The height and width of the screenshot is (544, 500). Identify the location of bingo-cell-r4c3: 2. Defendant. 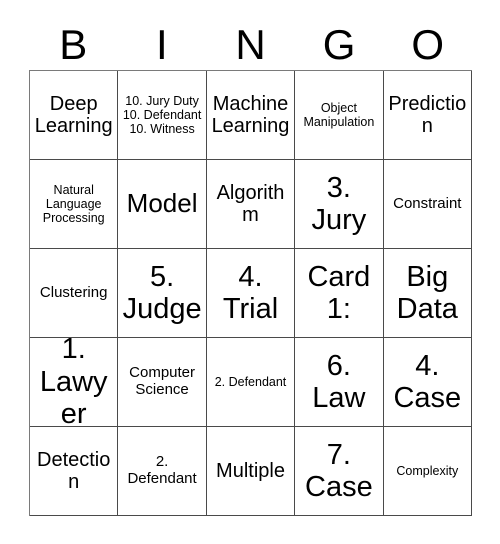
(251, 382).